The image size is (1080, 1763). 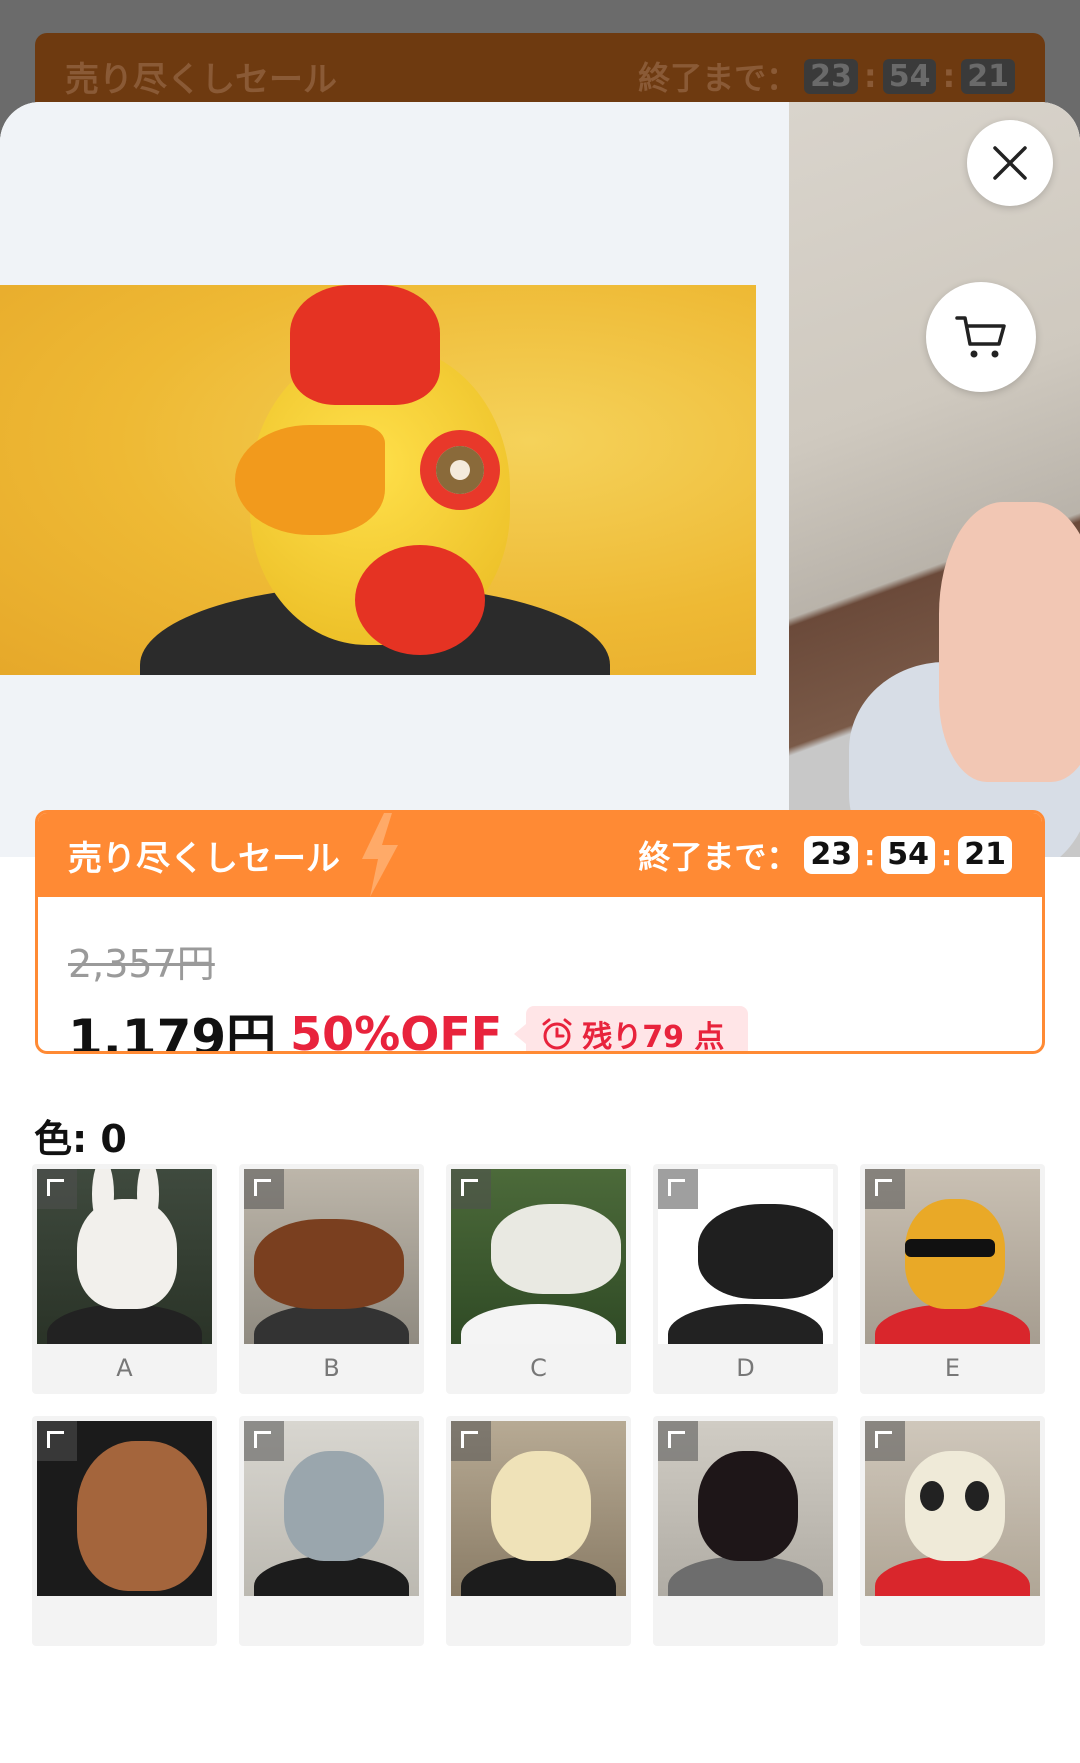 I want to click on background-ends-label: 終了まで：, so click(x=718, y=78).